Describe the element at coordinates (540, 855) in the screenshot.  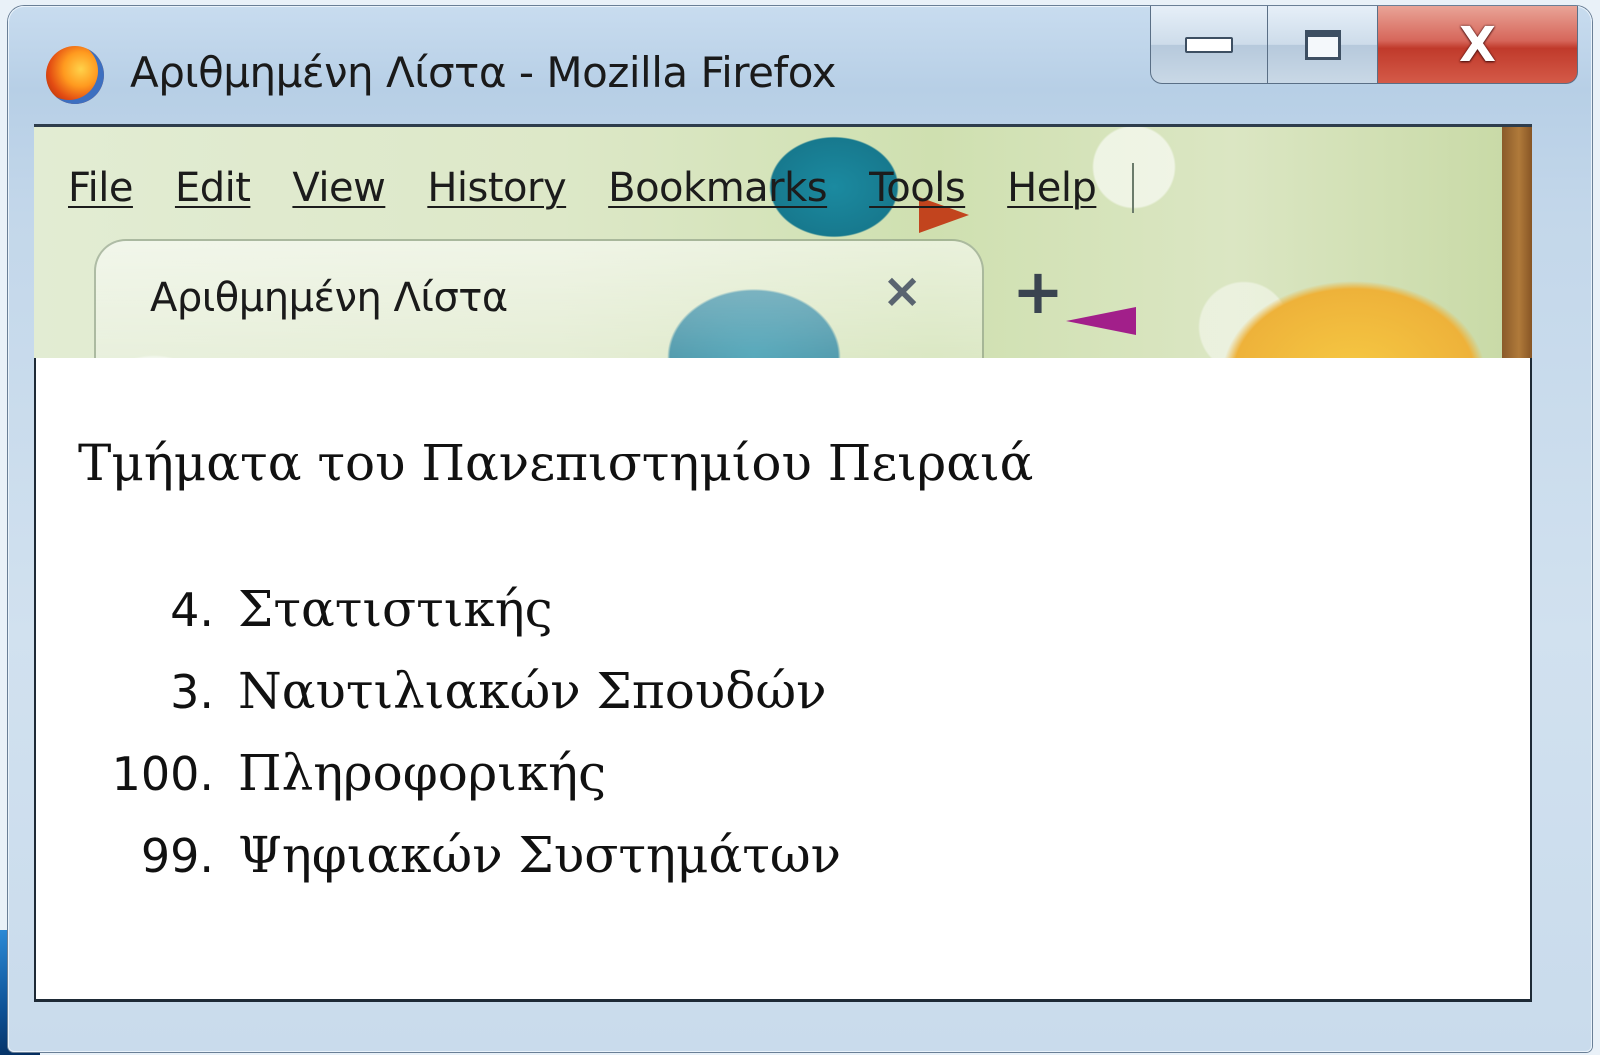
I see `list-item-text: Ψηφιακών Συστημάτων` at that location.